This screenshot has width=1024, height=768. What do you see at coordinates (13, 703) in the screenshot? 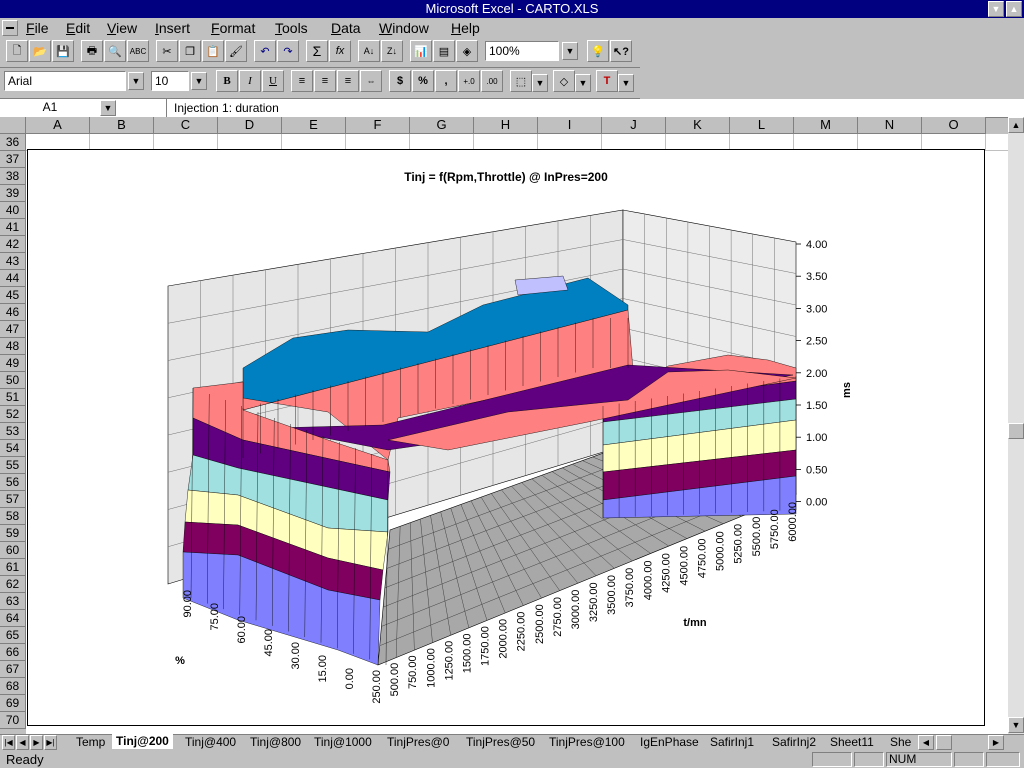
I see `row-header-69: 69` at bounding box center [13, 703].